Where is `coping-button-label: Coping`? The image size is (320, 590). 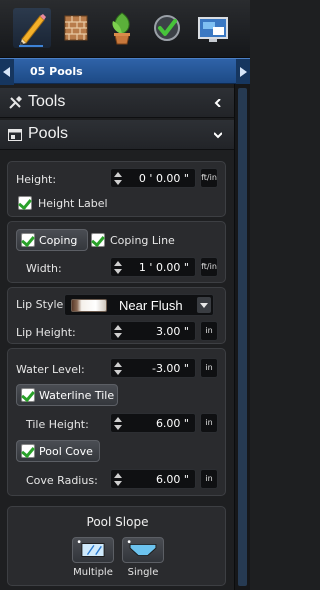
coping-button-label: Coping is located at coordinates (58, 240).